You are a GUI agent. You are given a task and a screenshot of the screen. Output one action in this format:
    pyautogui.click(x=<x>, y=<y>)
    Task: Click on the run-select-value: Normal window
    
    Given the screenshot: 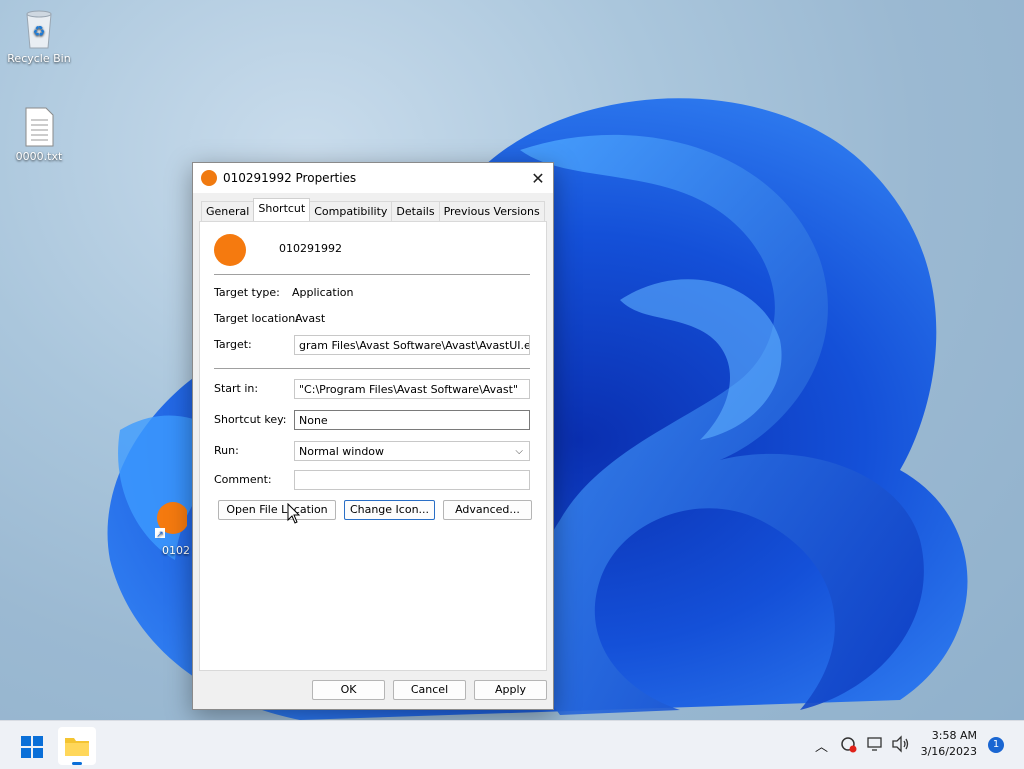 What is the action you would take?
    pyautogui.click(x=342, y=451)
    